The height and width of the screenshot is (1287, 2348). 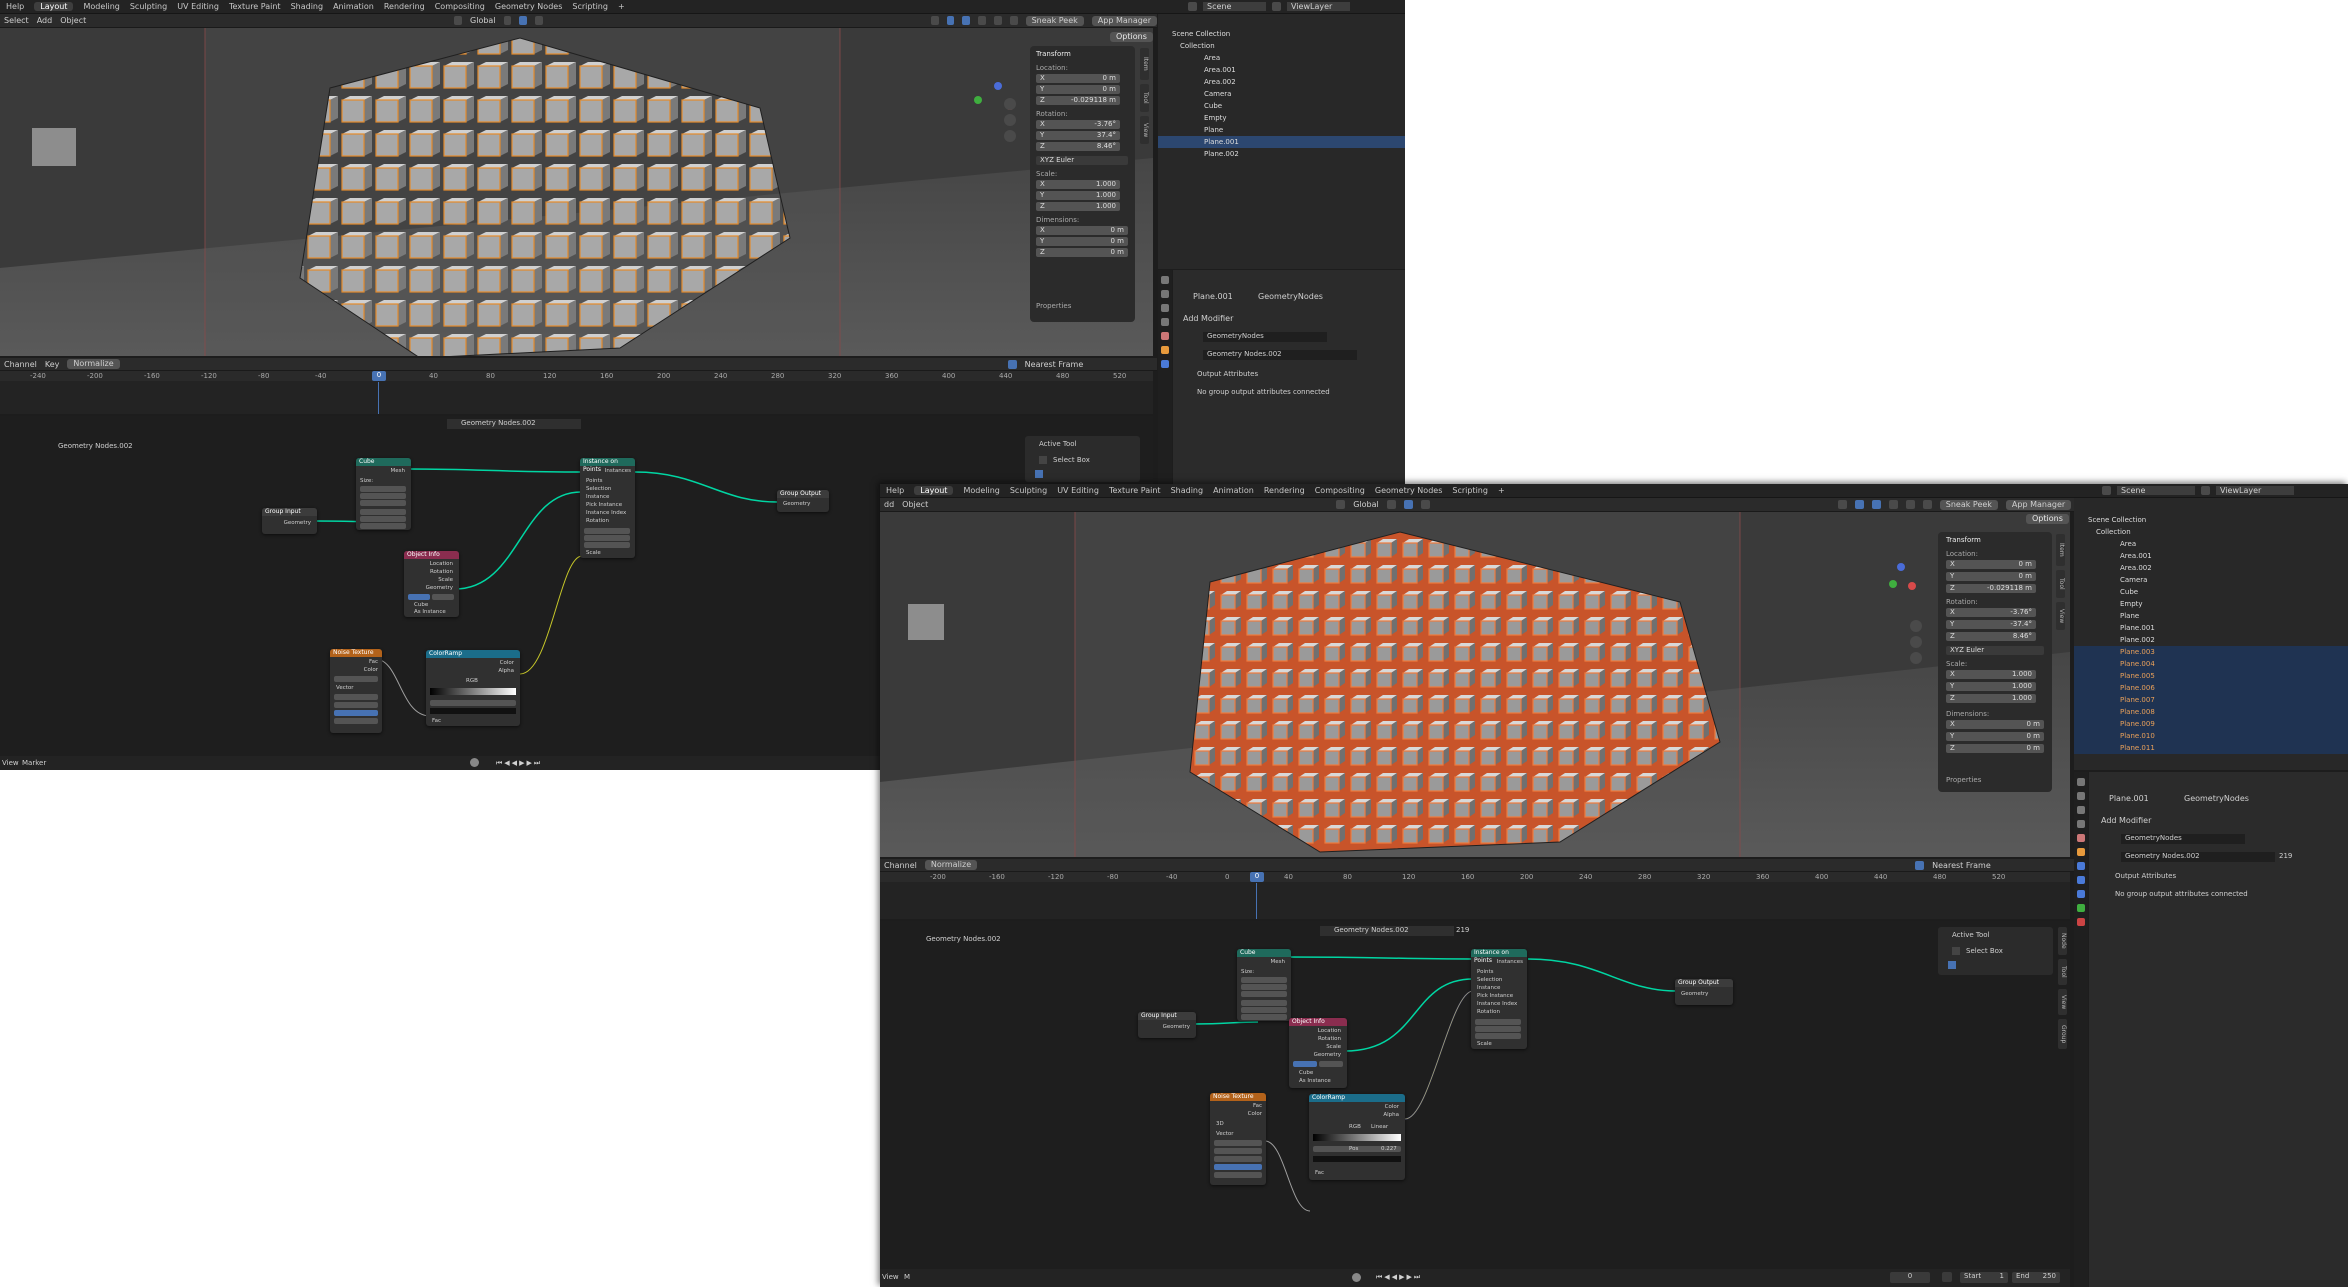 What do you see at coordinates (1208, 318) in the screenshot?
I see `add-modifier-button: Add Modifier` at bounding box center [1208, 318].